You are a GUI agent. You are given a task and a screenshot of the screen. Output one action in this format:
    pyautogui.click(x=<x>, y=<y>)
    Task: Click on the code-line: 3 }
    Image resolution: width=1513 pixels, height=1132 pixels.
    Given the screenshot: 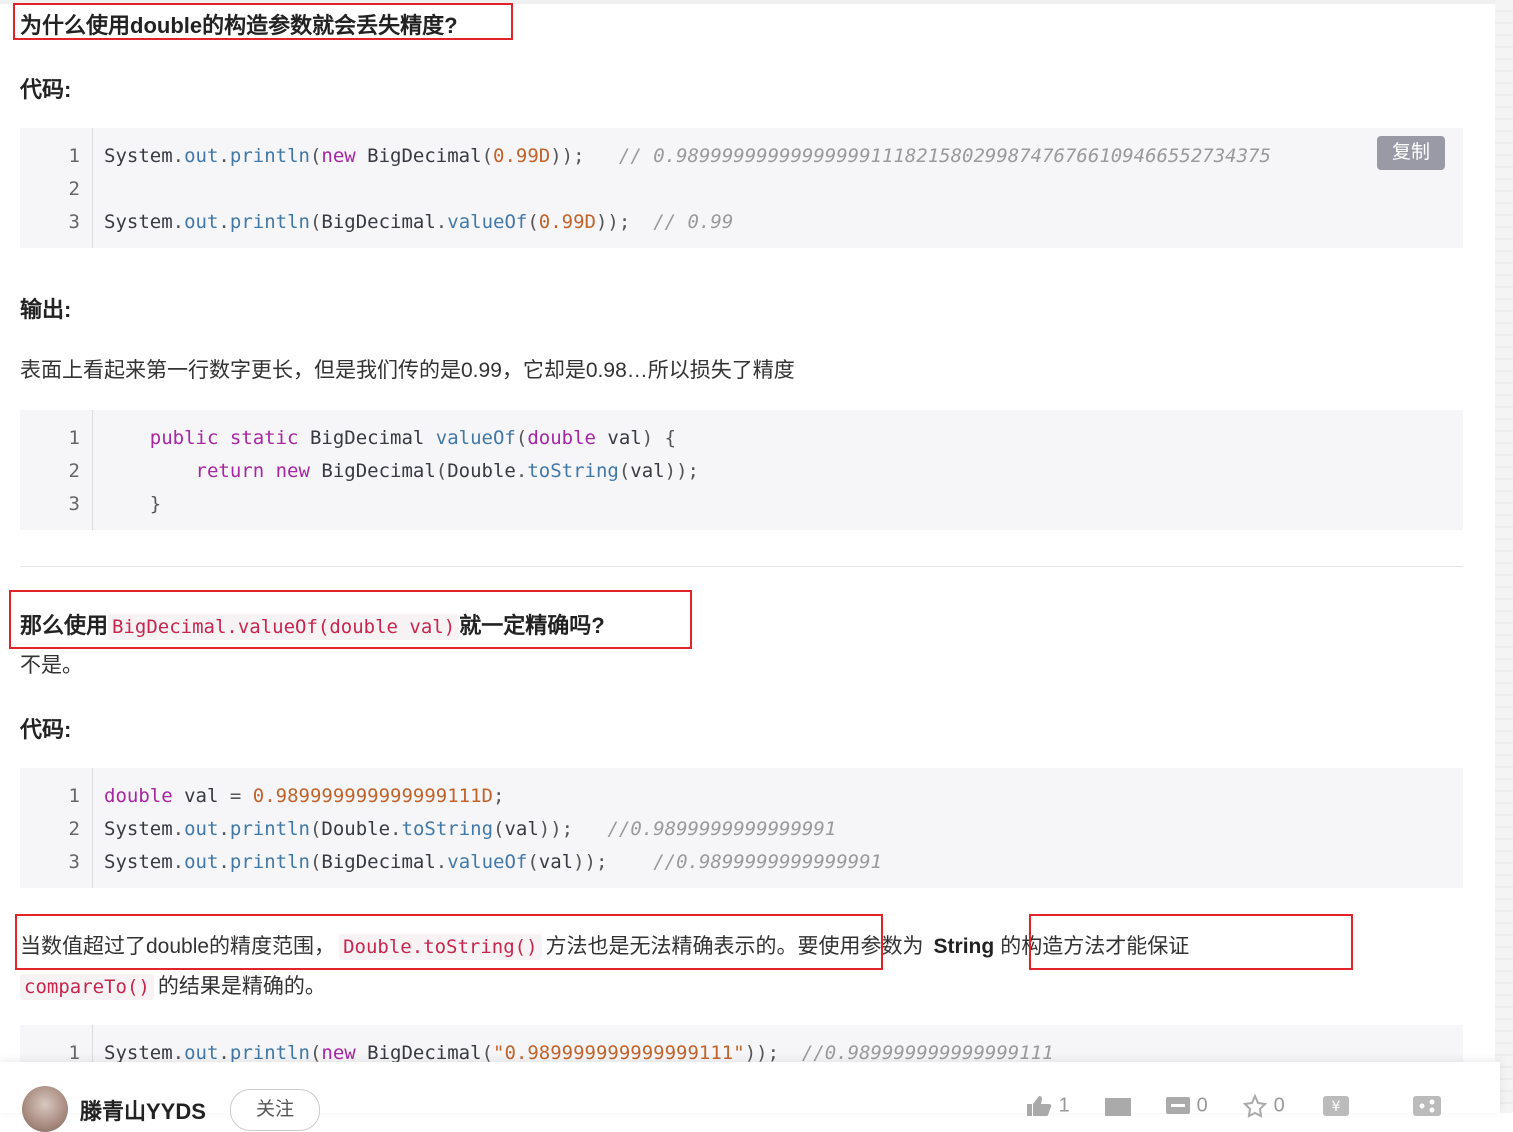 What is the action you would take?
    pyautogui.click(x=741, y=504)
    